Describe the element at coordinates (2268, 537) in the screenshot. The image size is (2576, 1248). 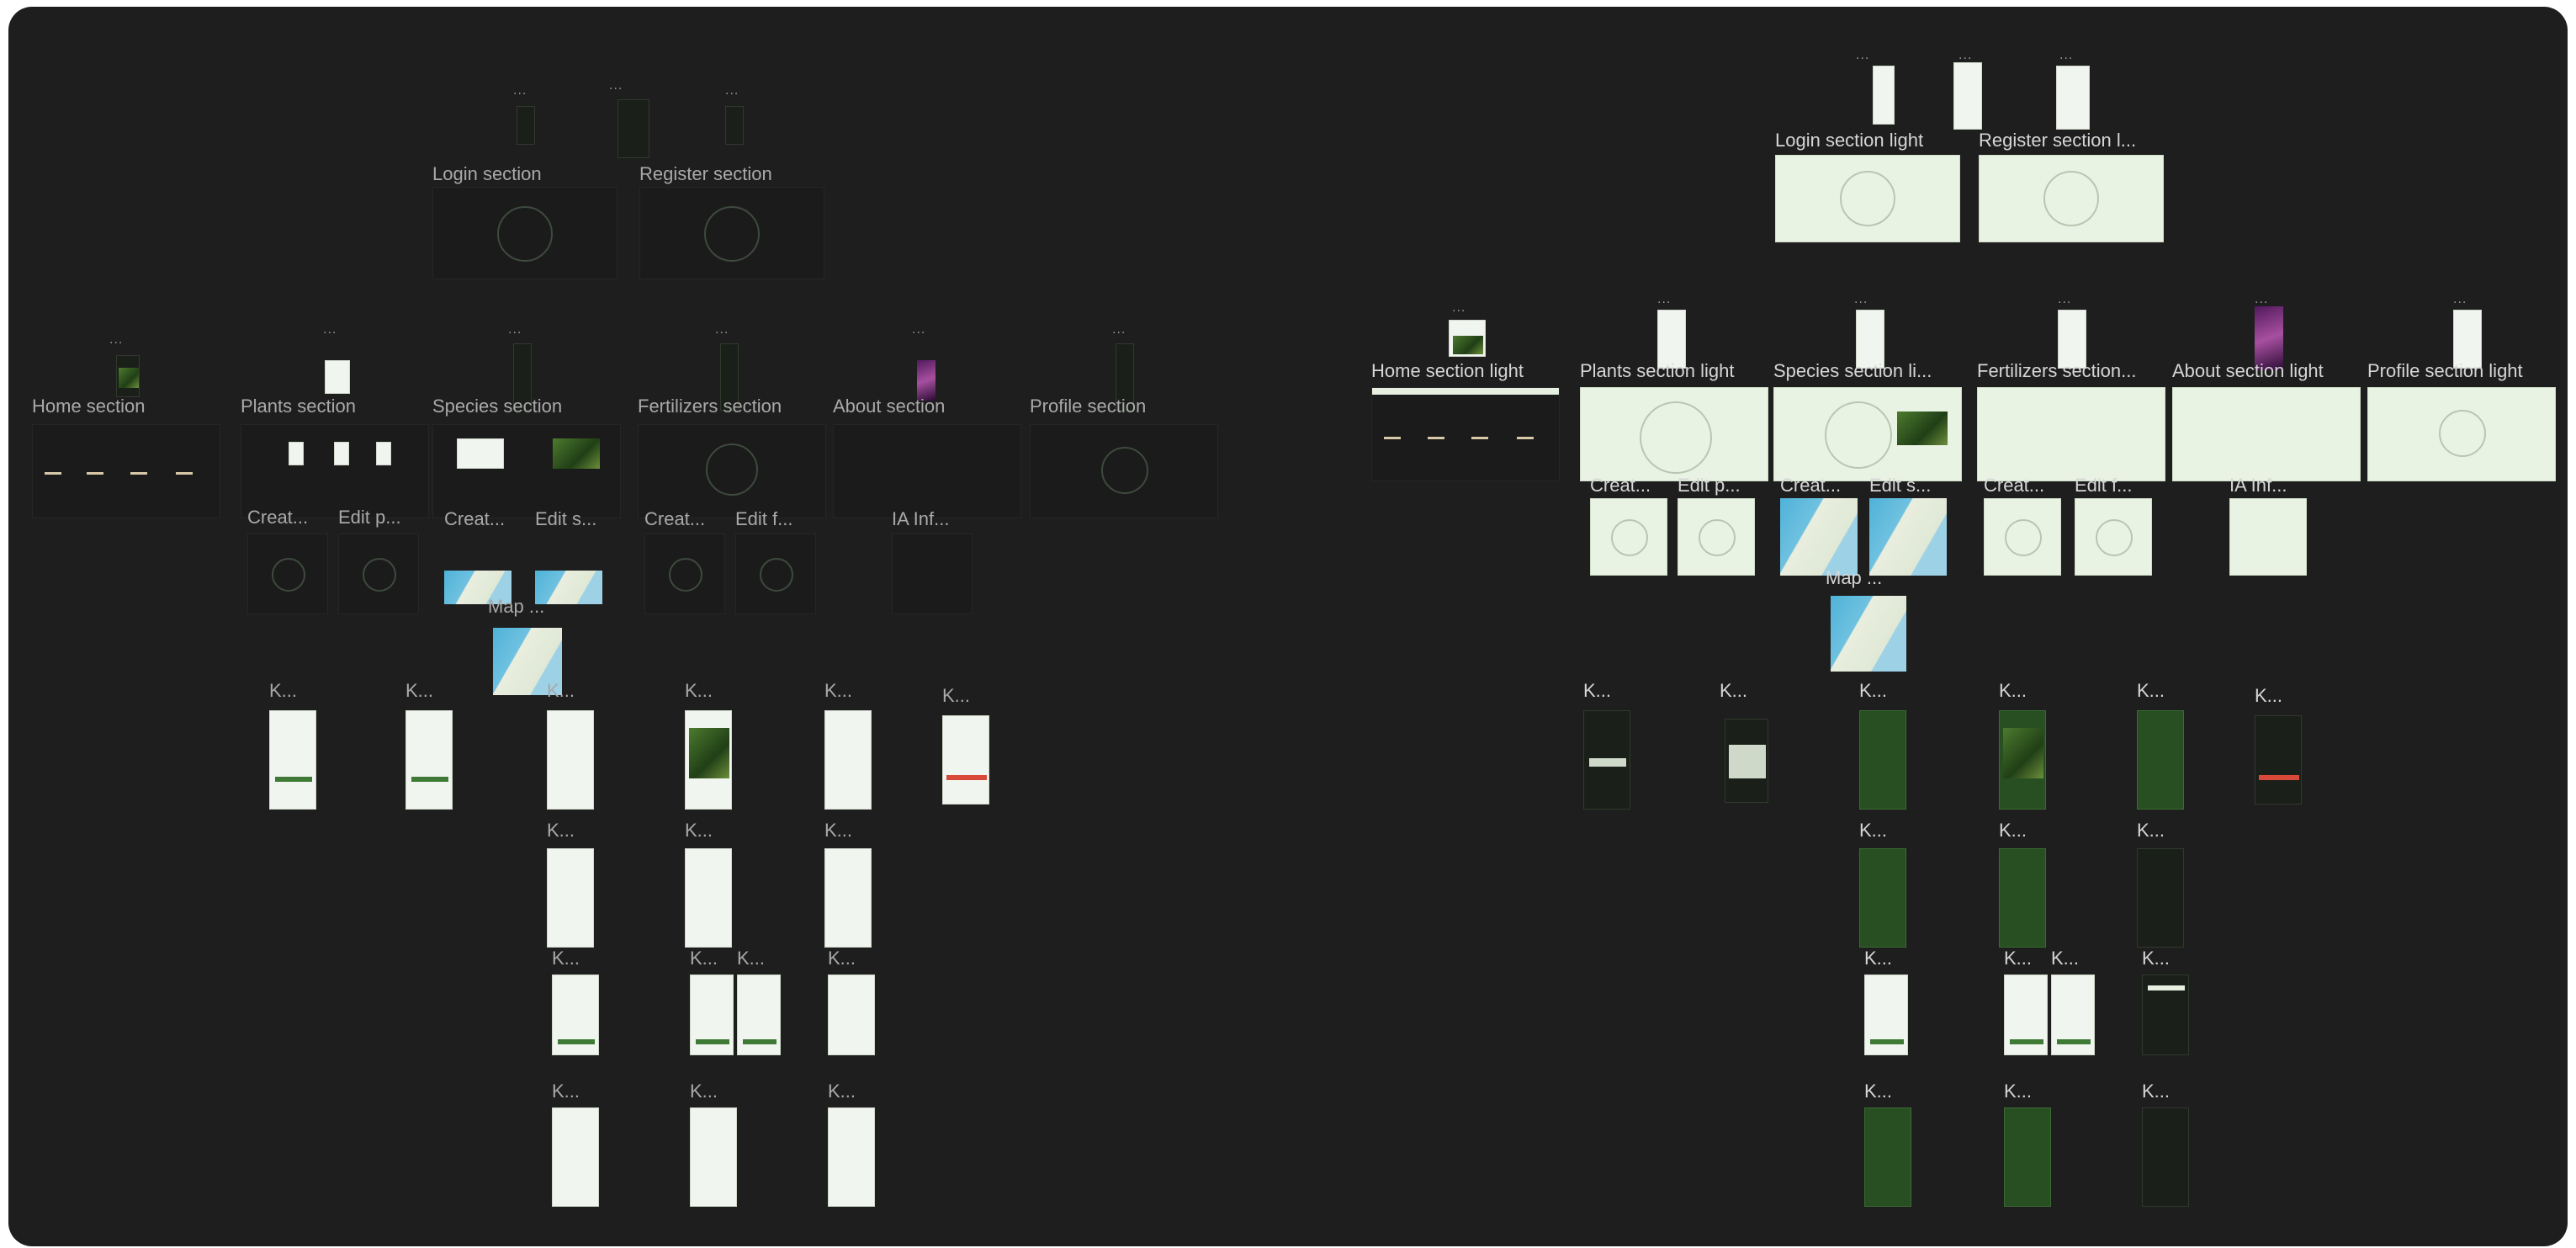
I see `ia-info-light-frame` at that location.